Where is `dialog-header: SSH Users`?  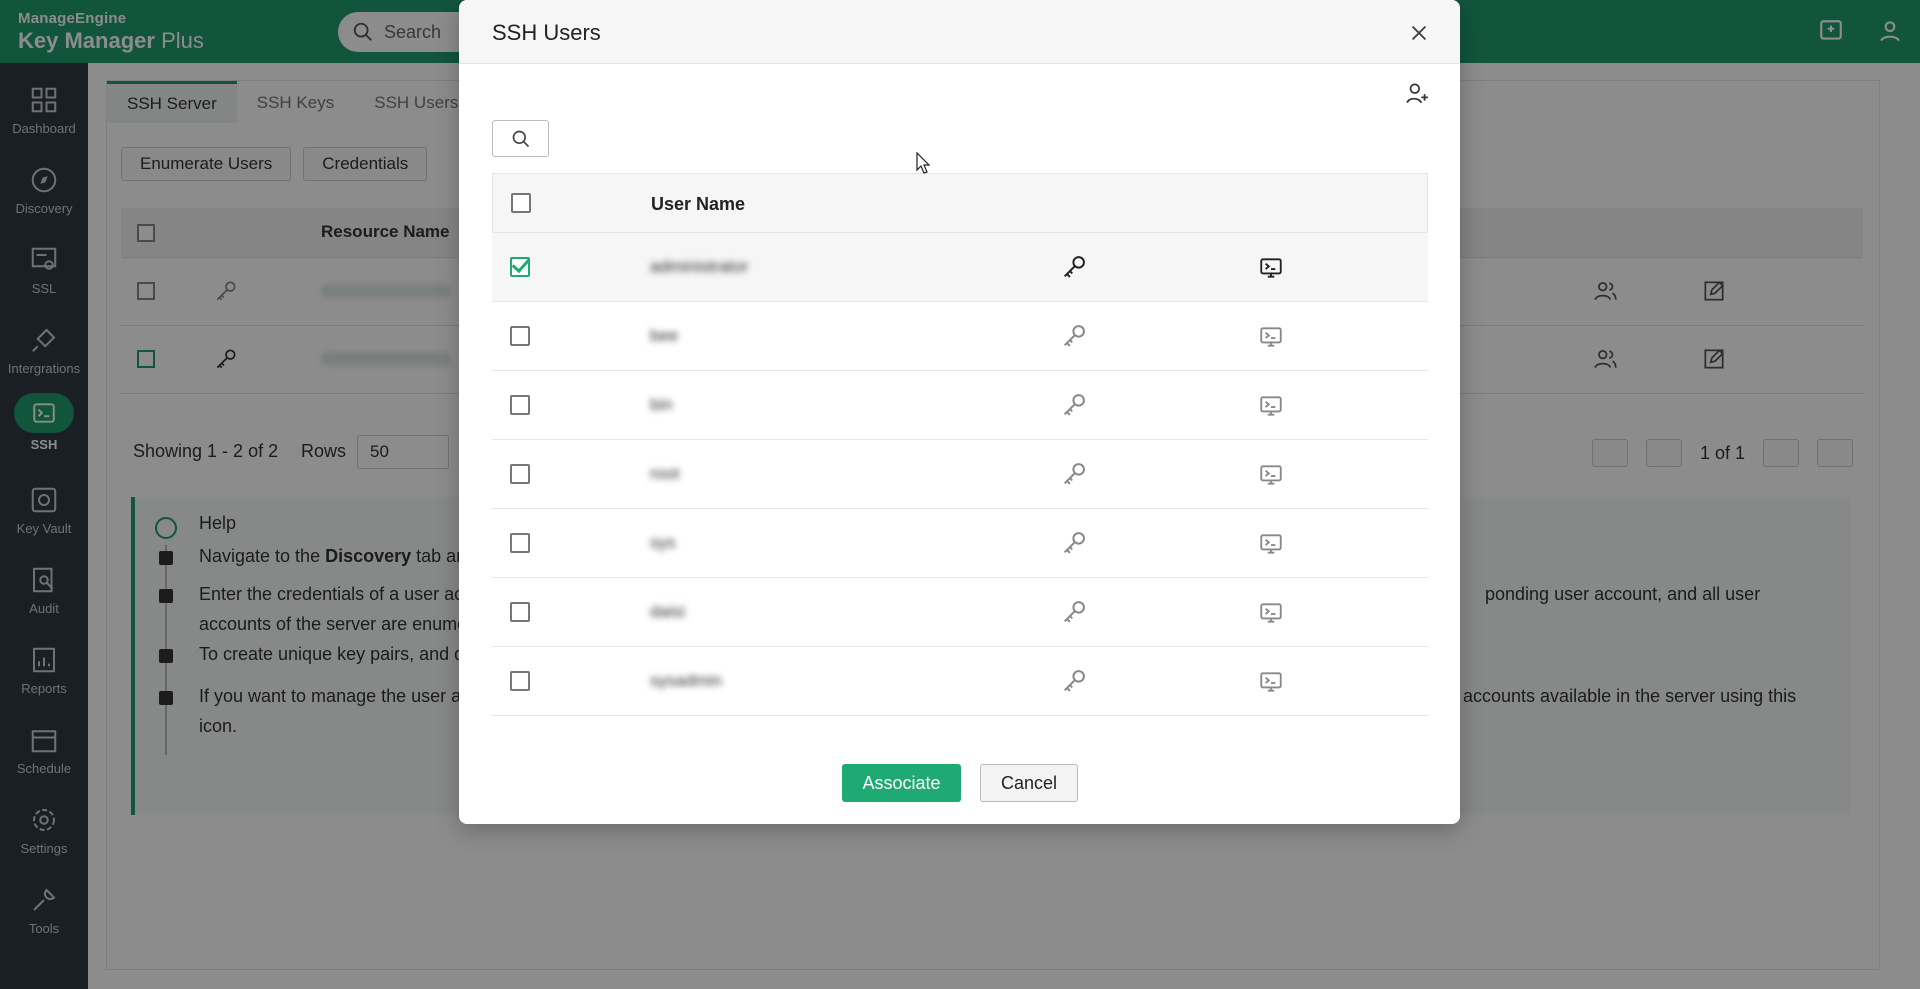
dialog-header: SSH Users is located at coordinates (959, 32).